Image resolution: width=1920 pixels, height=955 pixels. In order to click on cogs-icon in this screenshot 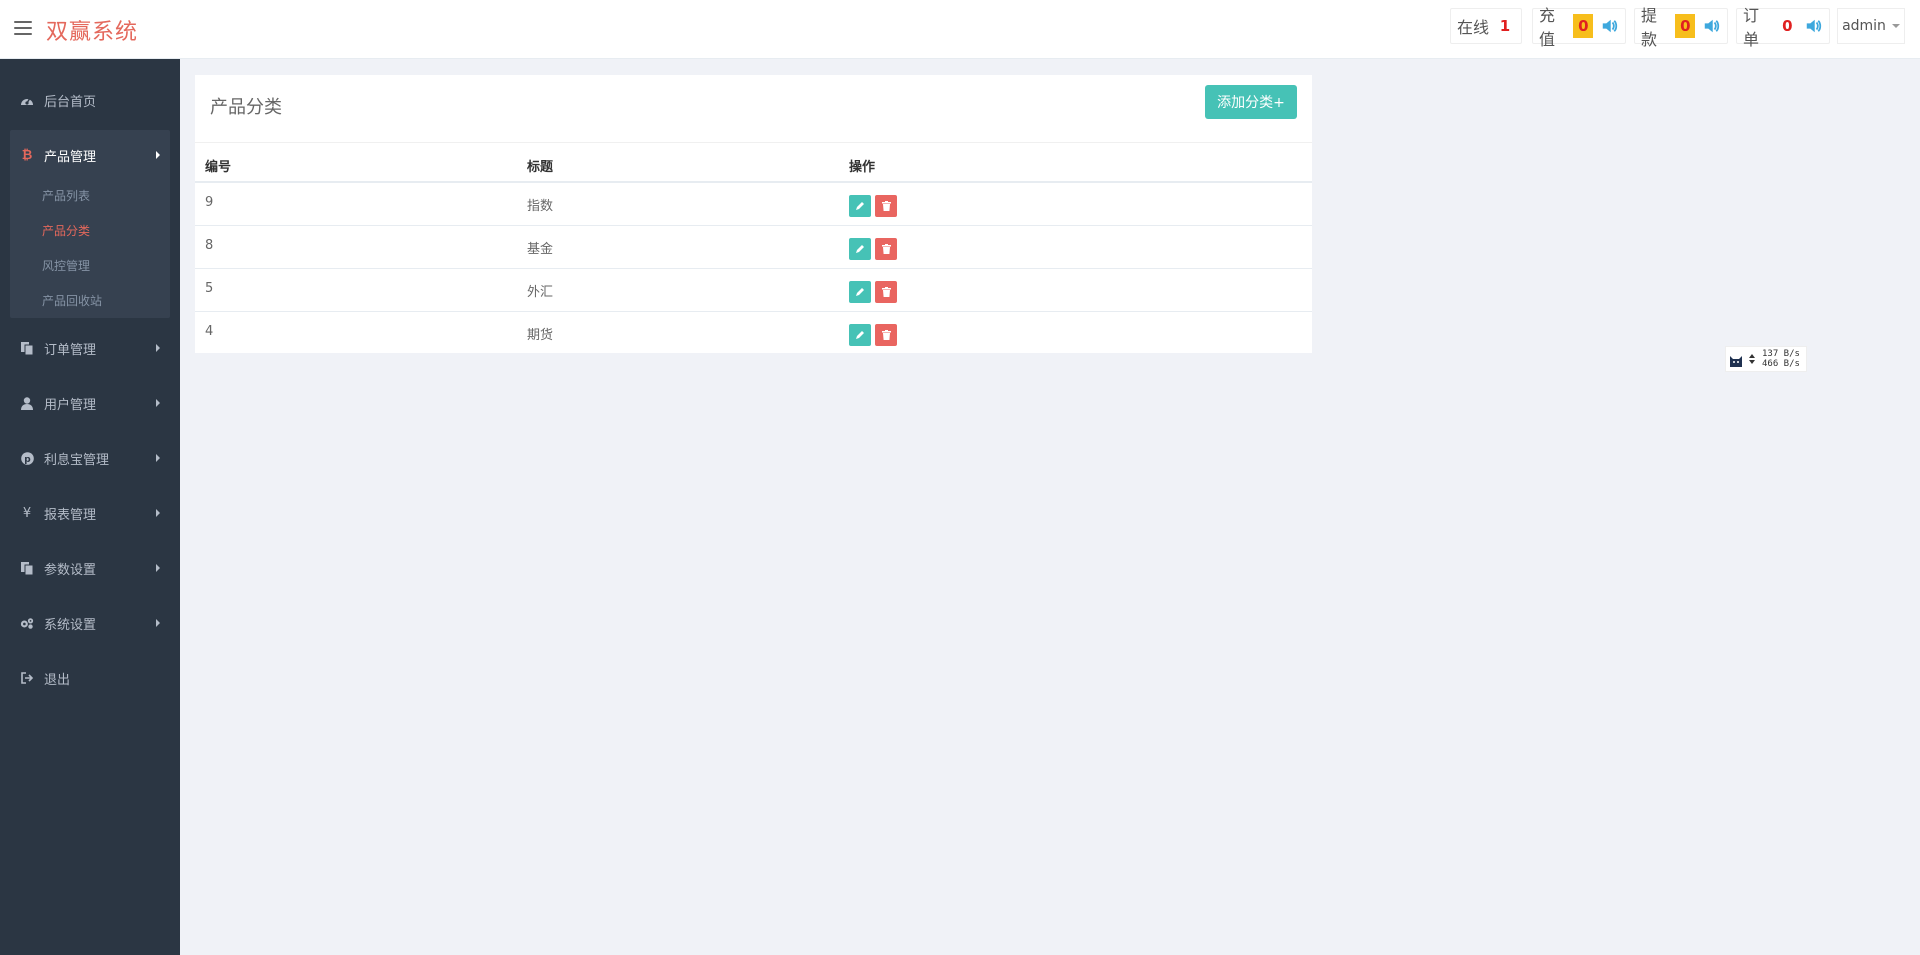, I will do `click(27, 623)`.